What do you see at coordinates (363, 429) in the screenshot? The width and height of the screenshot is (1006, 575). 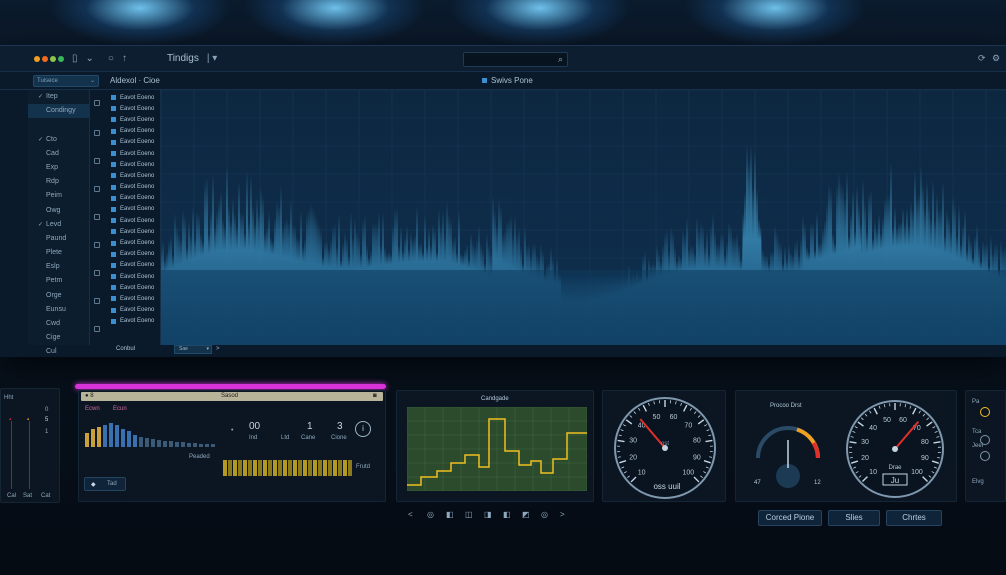 I see `info-icon: i` at bounding box center [363, 429].